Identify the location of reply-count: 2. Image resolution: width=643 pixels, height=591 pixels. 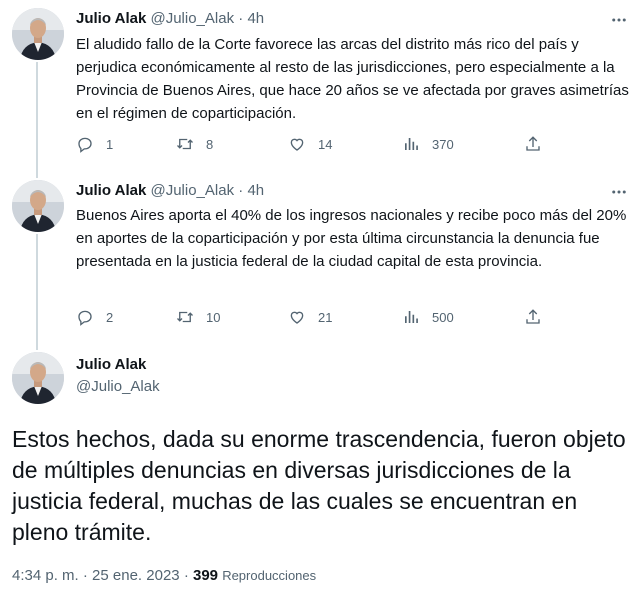
(110, 317).